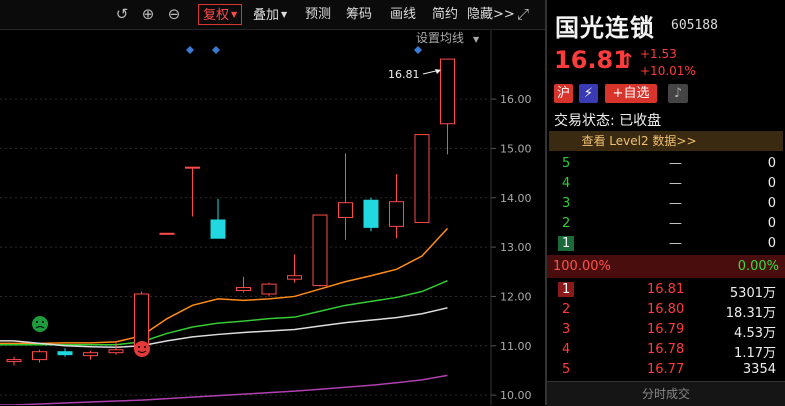 Image resolution: width=785 pixels, height=406 pixels. What do you see at coordinates (491, 14) in the screenshot?
I see `hide-button: 隐藏>>` at bounding box center [491, 14].